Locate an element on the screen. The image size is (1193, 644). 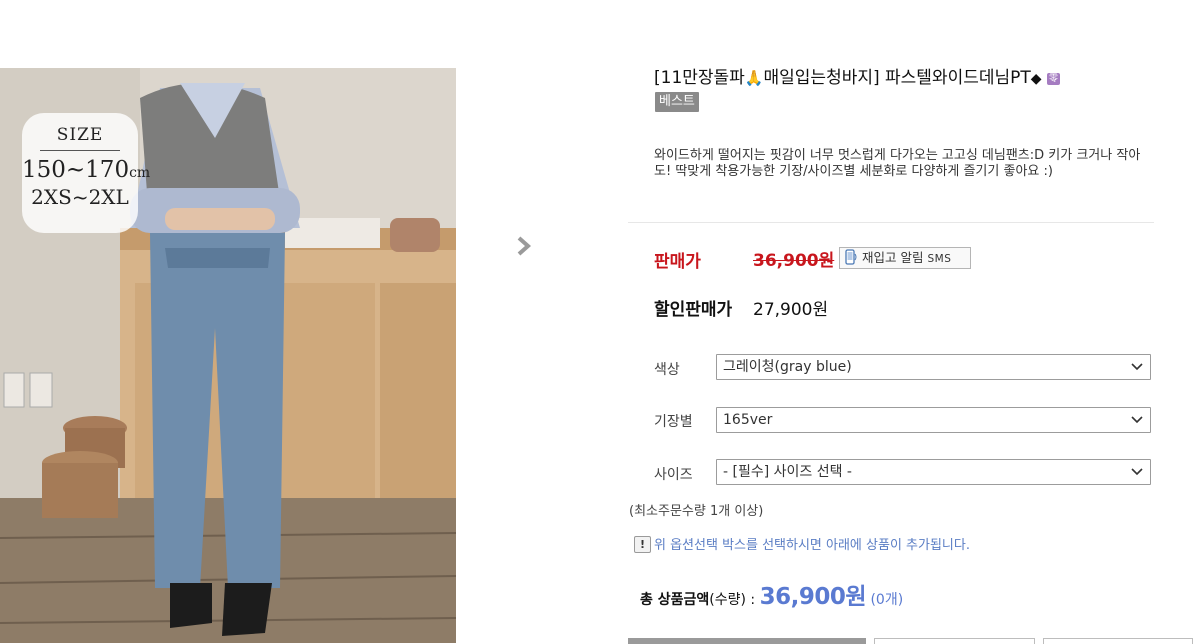
product-title-part1: [11만장돌파 is located at coordinates (699, 78).